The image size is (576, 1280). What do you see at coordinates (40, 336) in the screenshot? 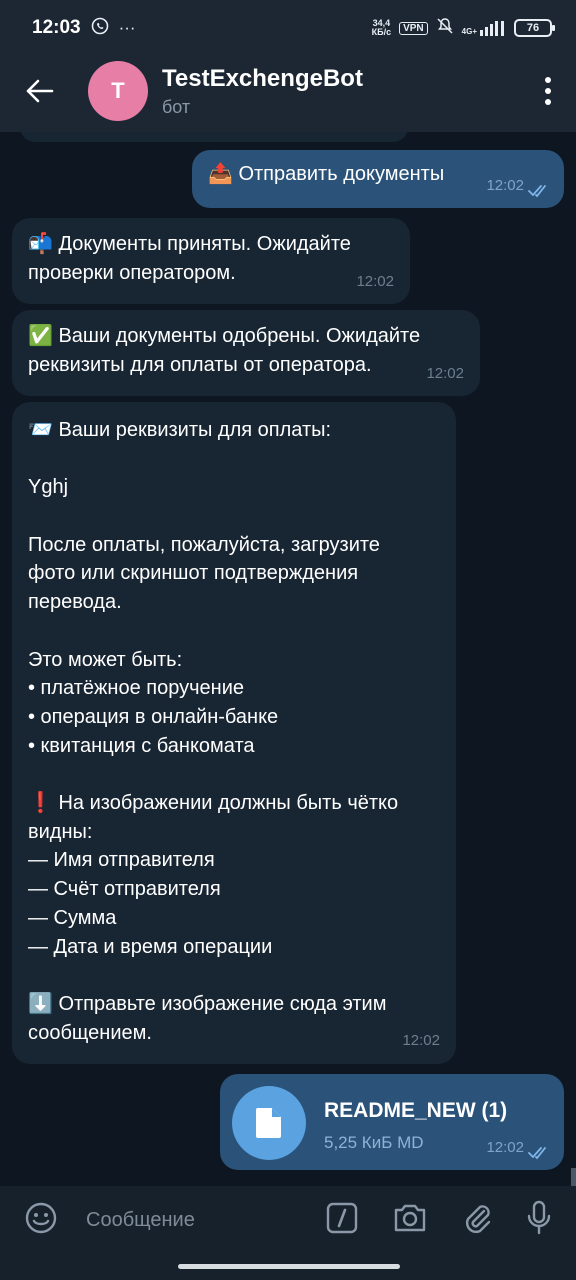
I see `message-emoji: ✅` at bounding box center [40, 336].